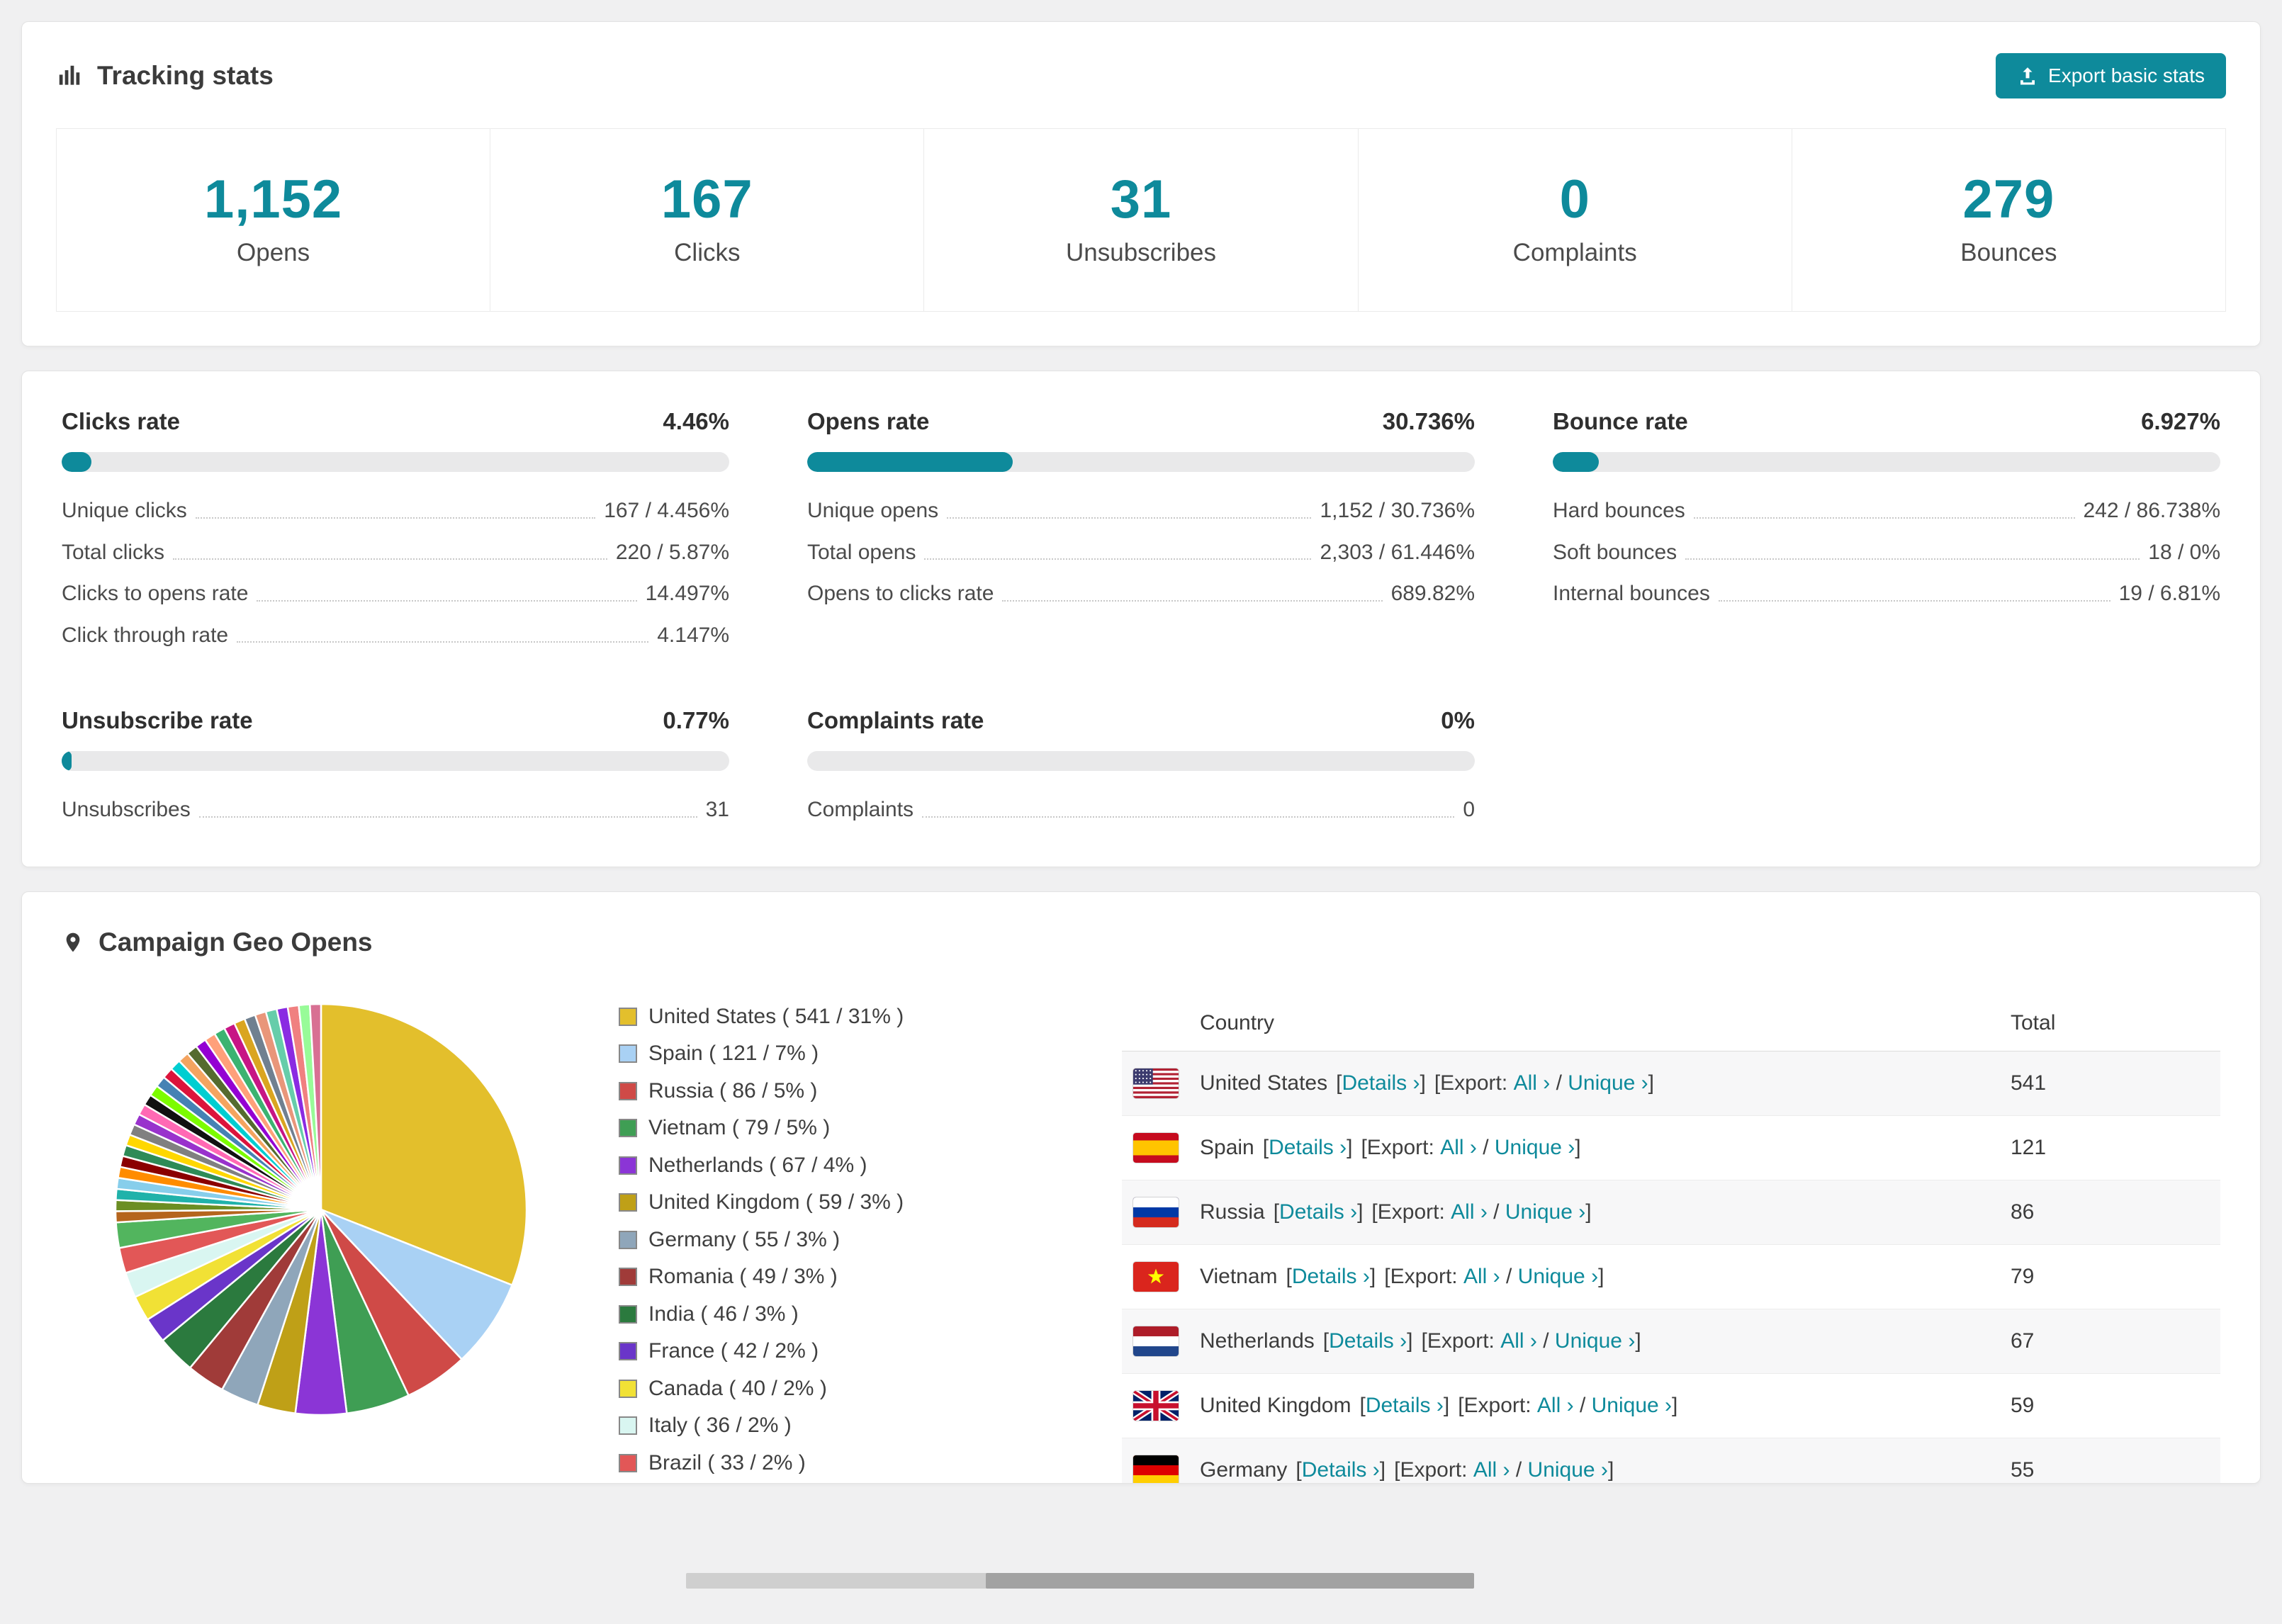 The image size is (2282, 1624). Describe the element at coordinates (693, 635) in the screenshot. I see `rate-row-value: 4.147%` at that location.